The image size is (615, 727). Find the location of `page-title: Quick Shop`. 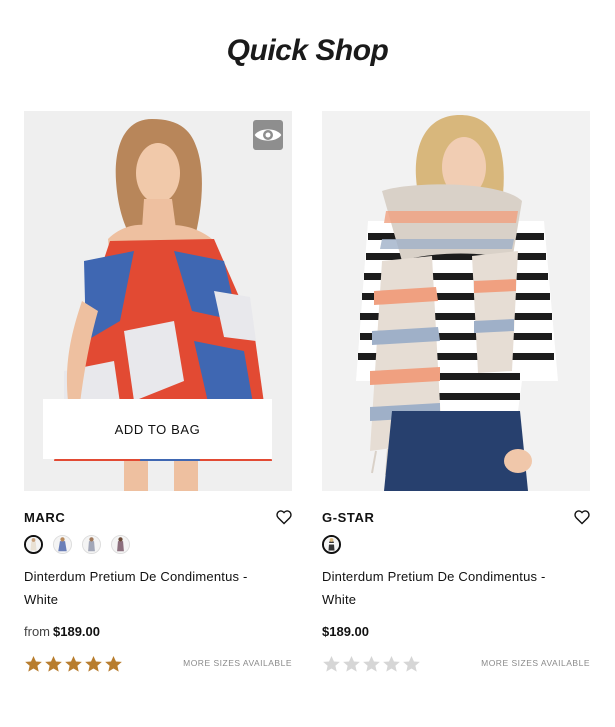

page-title: Quick Shop is located at coordinates (307, 50).